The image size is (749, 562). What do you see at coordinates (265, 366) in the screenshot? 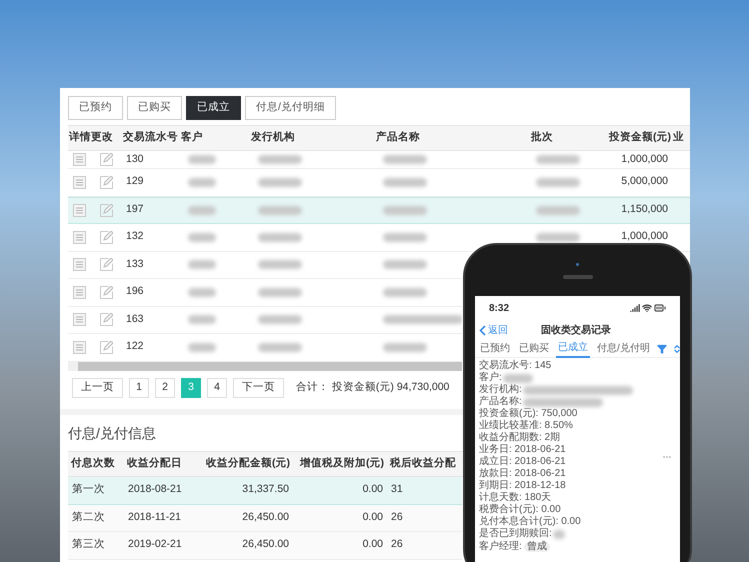
I see `scrollbar` at bounding box center [265, 366].